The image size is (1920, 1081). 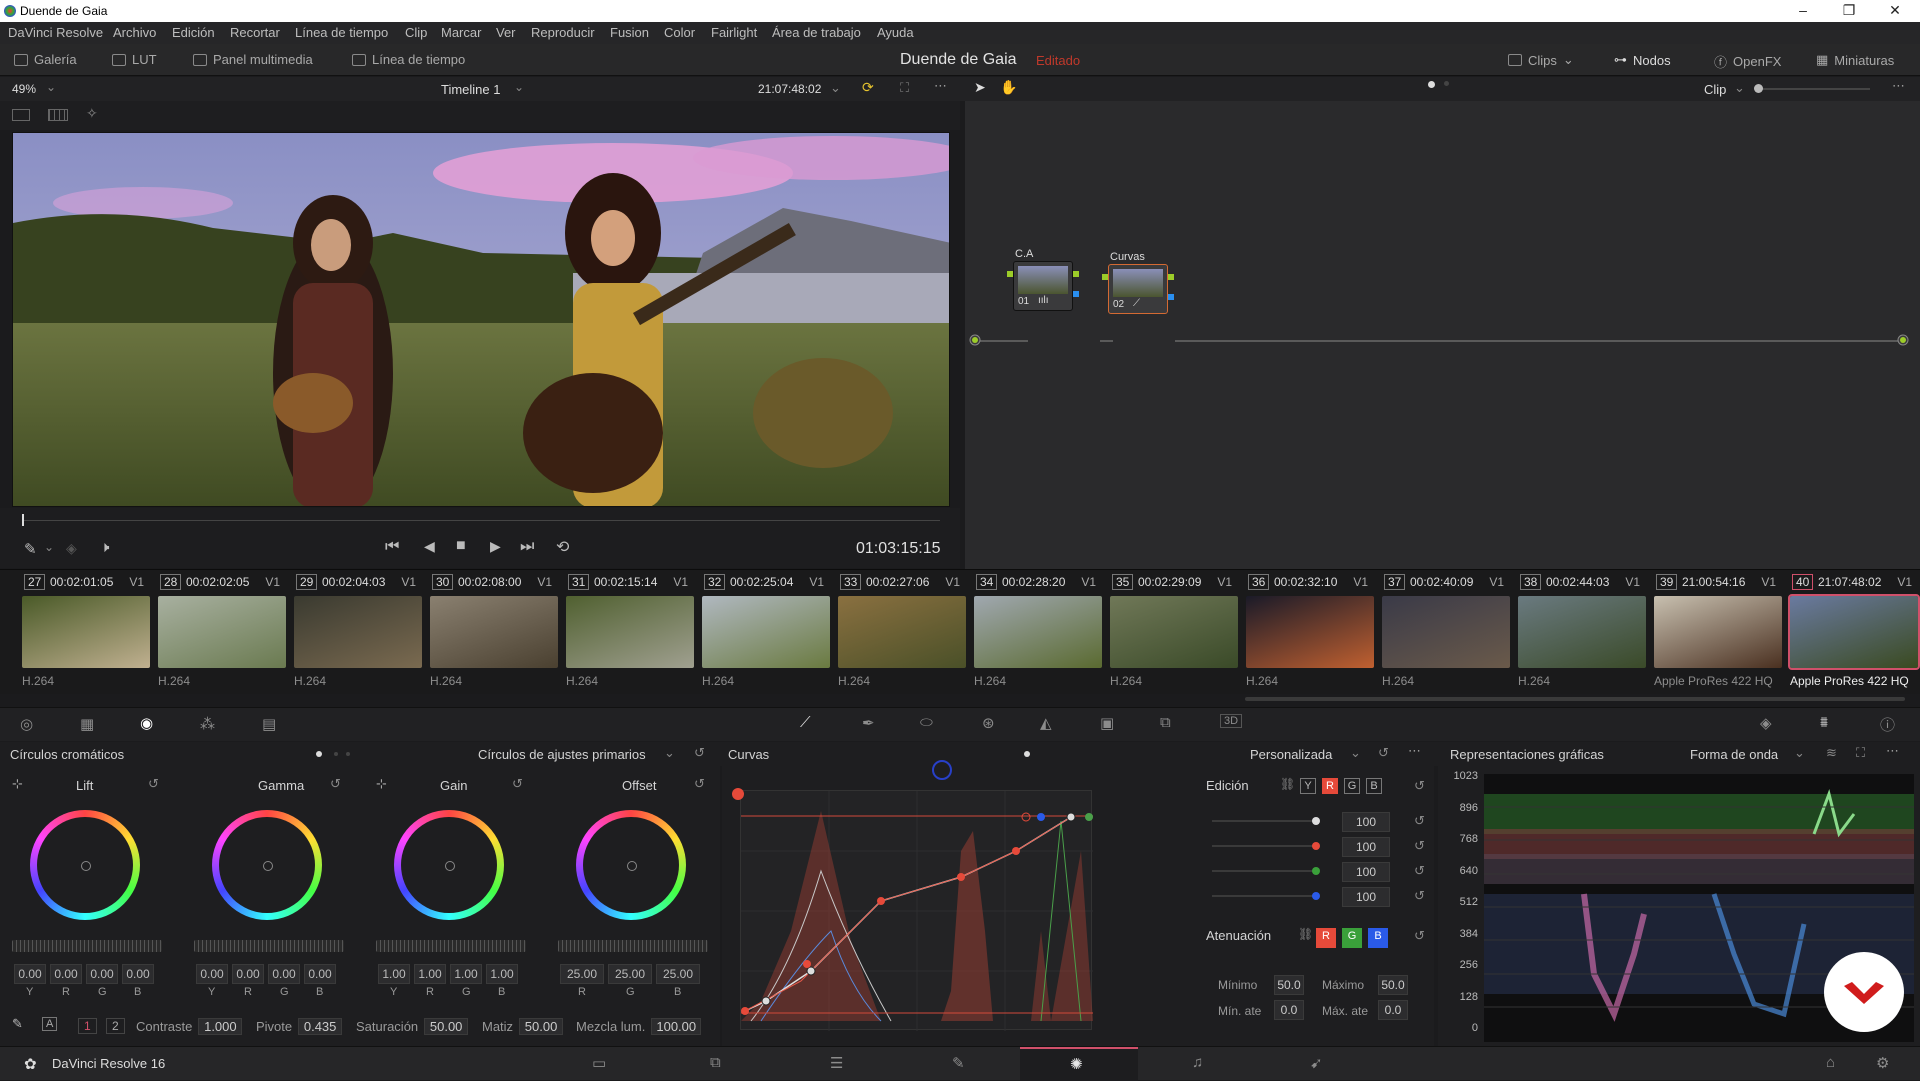 I want to click on wheel-master-slider, so click(x=87, y=946).